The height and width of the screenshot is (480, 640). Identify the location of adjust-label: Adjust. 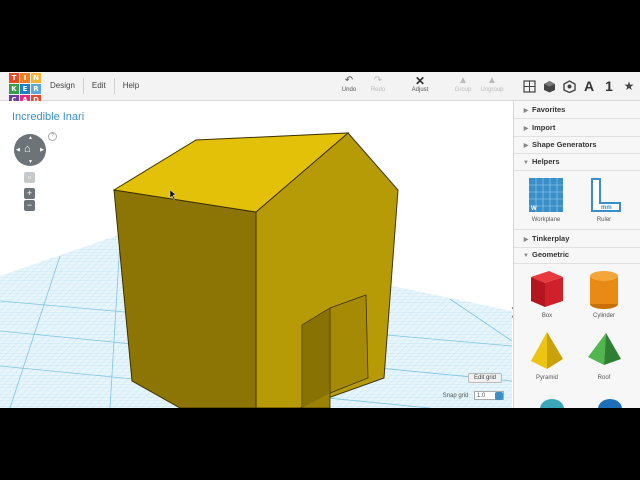
(420, 90).